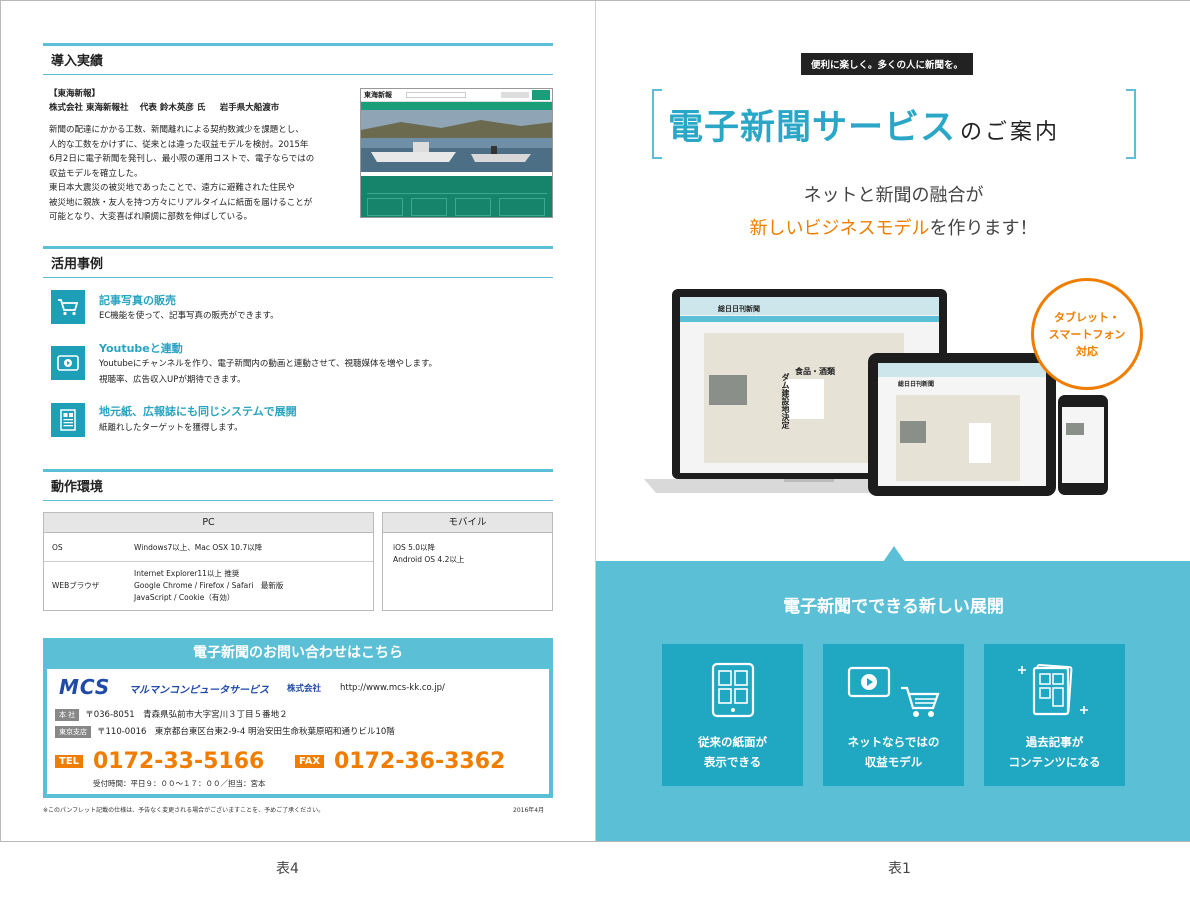  Describe the element at coordinates (187, 573) in the screenshot. I see `env-browser-value-1: Internet Explorer11以上 推奨` at that location.